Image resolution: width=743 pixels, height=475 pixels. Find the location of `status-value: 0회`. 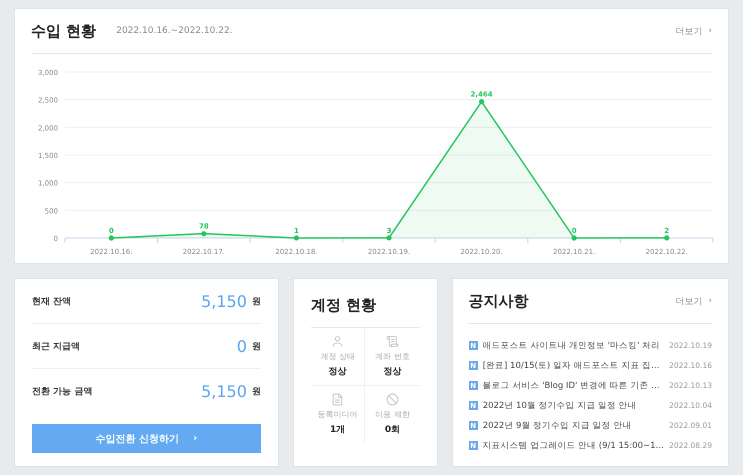

status-value: 0회 is located at coordinates (392, 430).